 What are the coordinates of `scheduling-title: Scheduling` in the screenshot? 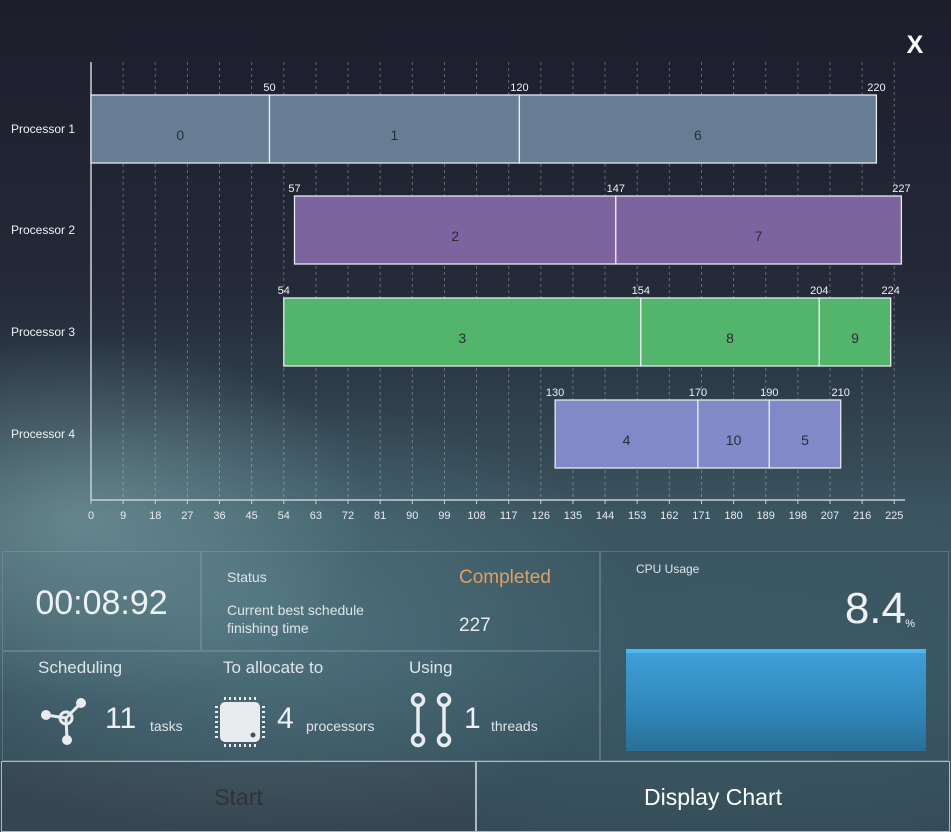 It's located at (80, 667).